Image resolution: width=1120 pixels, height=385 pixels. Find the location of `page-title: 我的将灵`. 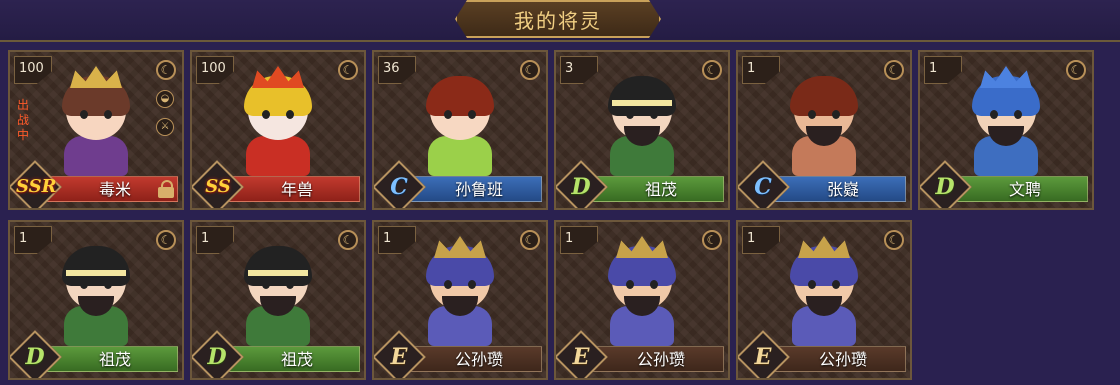

page-title: 我的将灵 is located at coordinates (558, 20).